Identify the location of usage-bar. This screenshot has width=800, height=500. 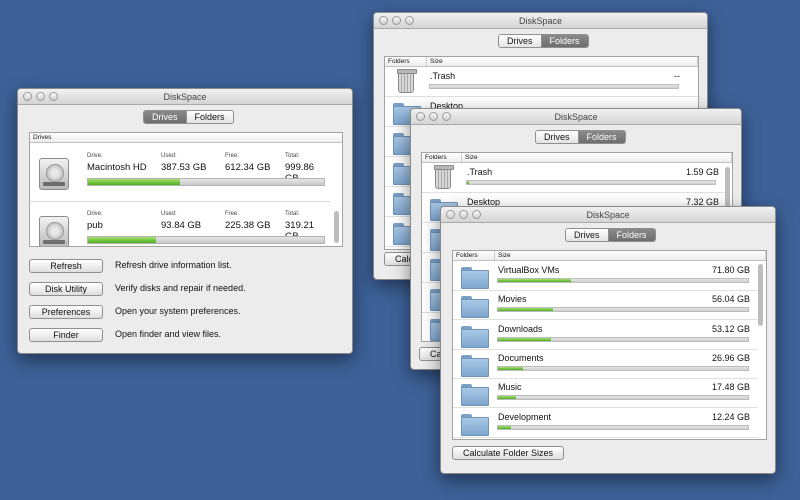
(206, 240).